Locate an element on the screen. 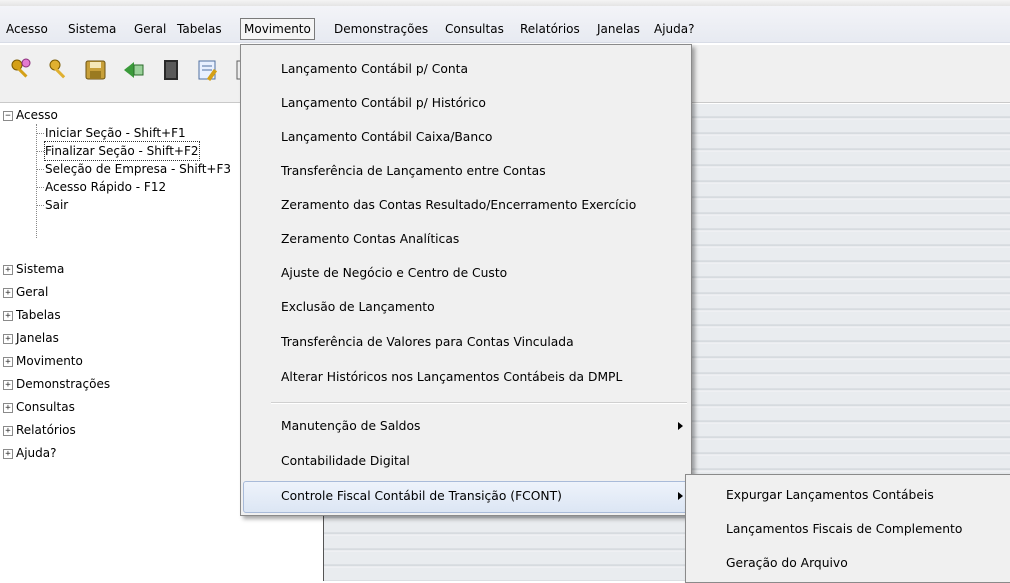 This screenshot has height=583, width=1010. menu-ajuda: Ajuda? is located at coordinates (674, 29).